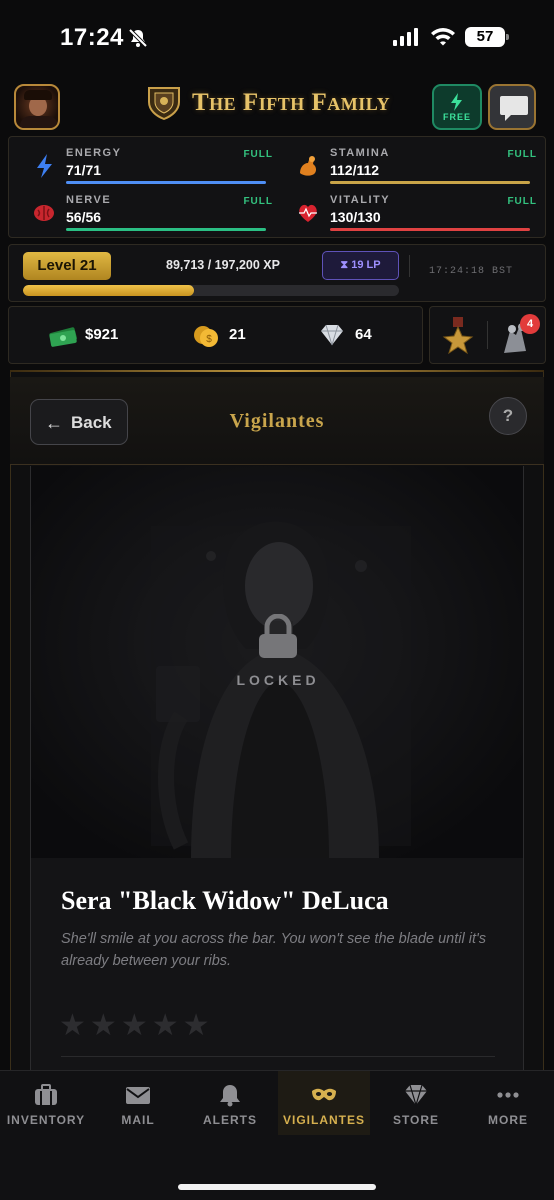  What do you see at coordinates (109, 290) in the screenshot?
I see `xp-progress-fill` at bounding box center [109, 290].